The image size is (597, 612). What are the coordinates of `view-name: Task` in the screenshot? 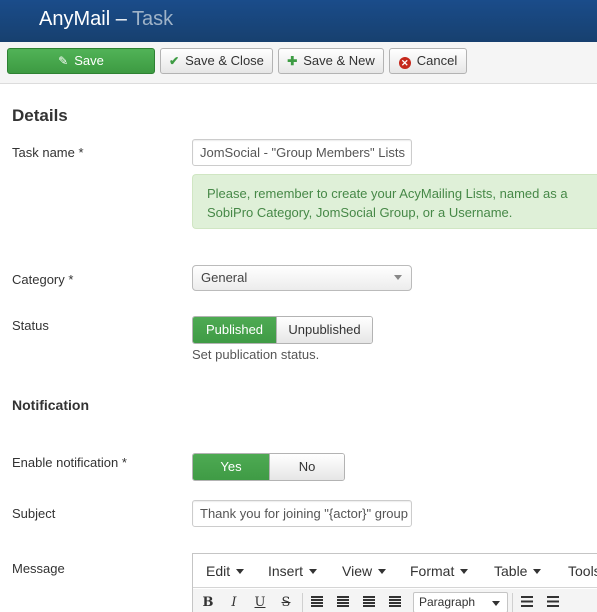 It's located at (153, 19).